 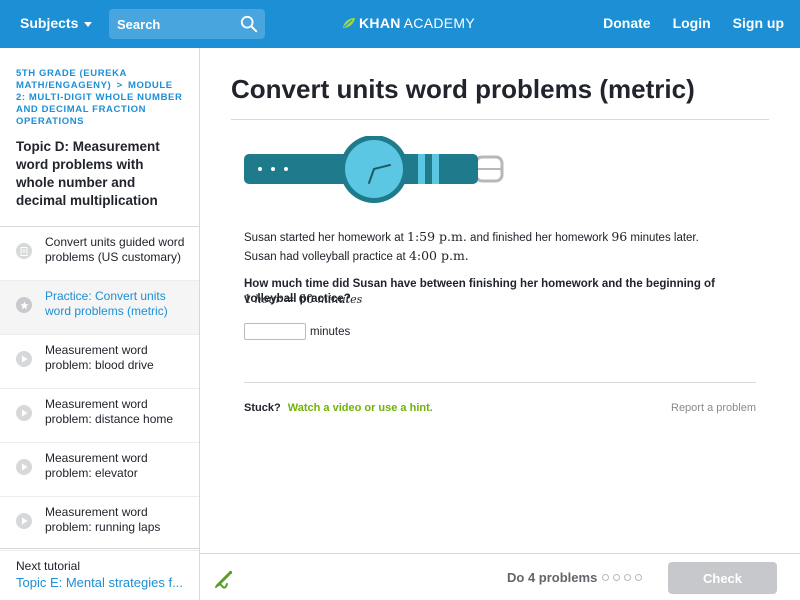 I want to click on answer-row: minutes, so click(x=297, y=331).